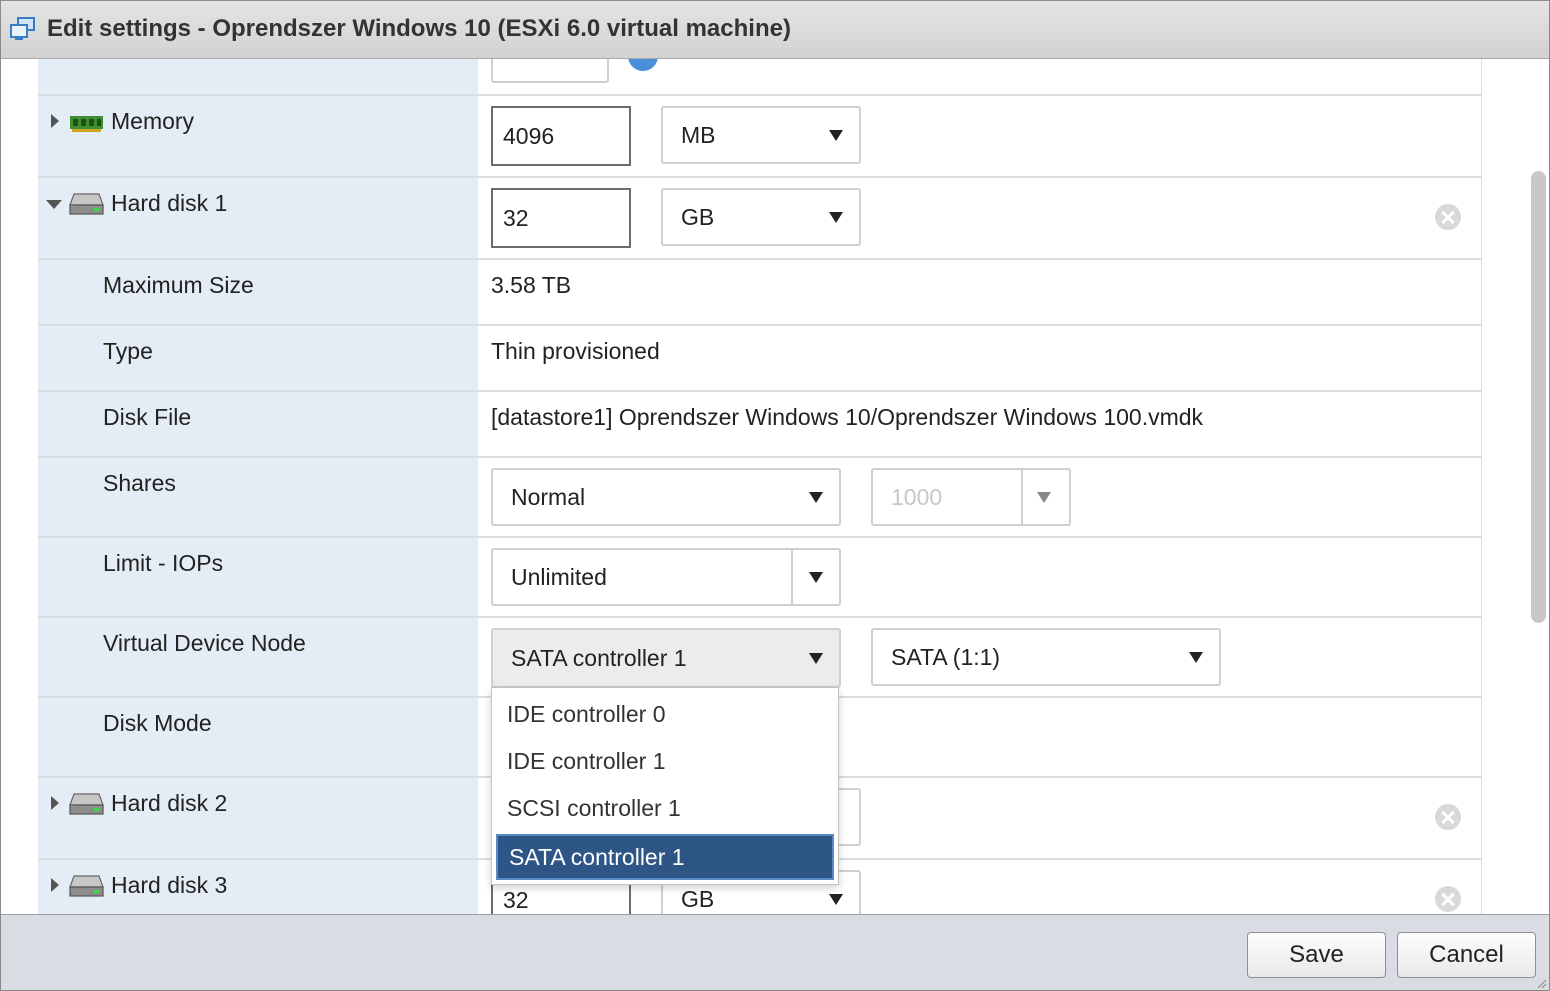 The width and height of the screenshot is (1550, 991). I want to click on memory-size-input: 4096, so click(561, 136).